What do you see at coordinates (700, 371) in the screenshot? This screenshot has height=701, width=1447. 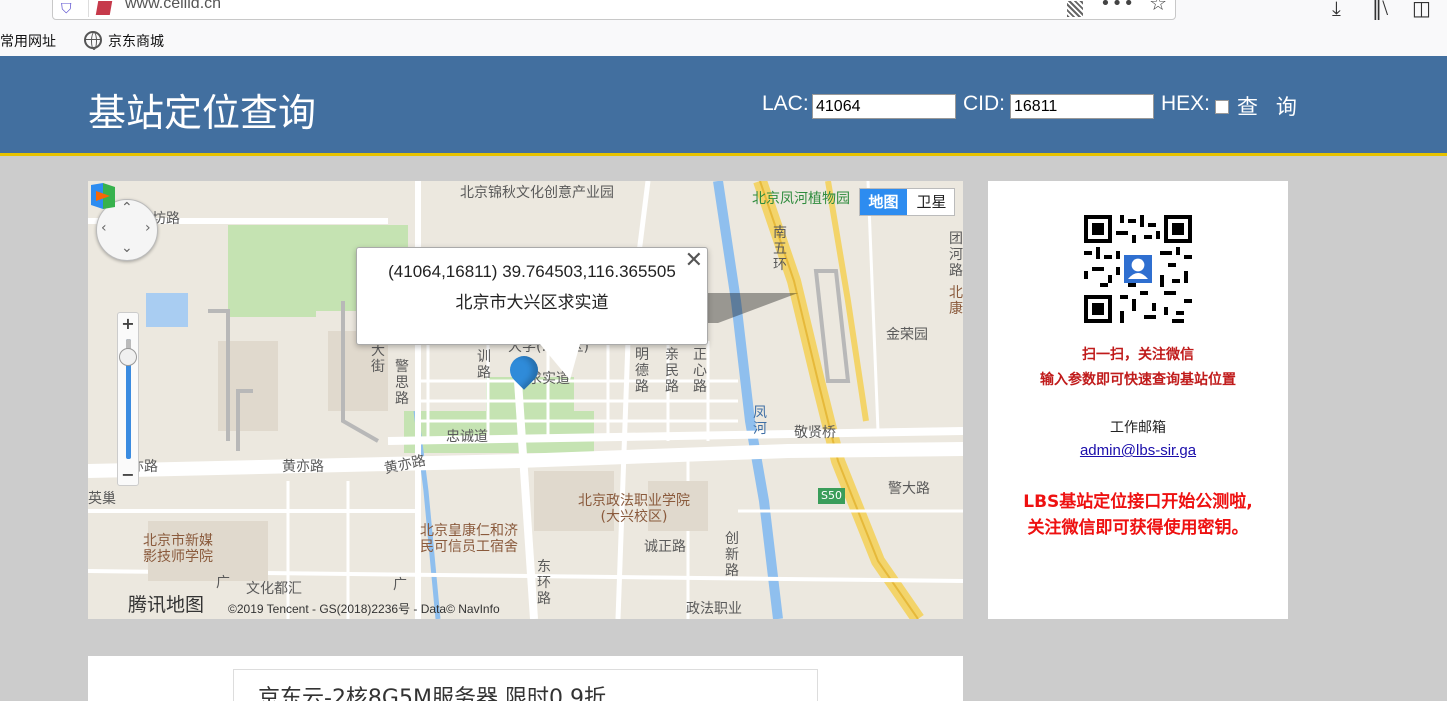 I see `map-label-zhengxin: 正心路` at bounding box center [700, 371].